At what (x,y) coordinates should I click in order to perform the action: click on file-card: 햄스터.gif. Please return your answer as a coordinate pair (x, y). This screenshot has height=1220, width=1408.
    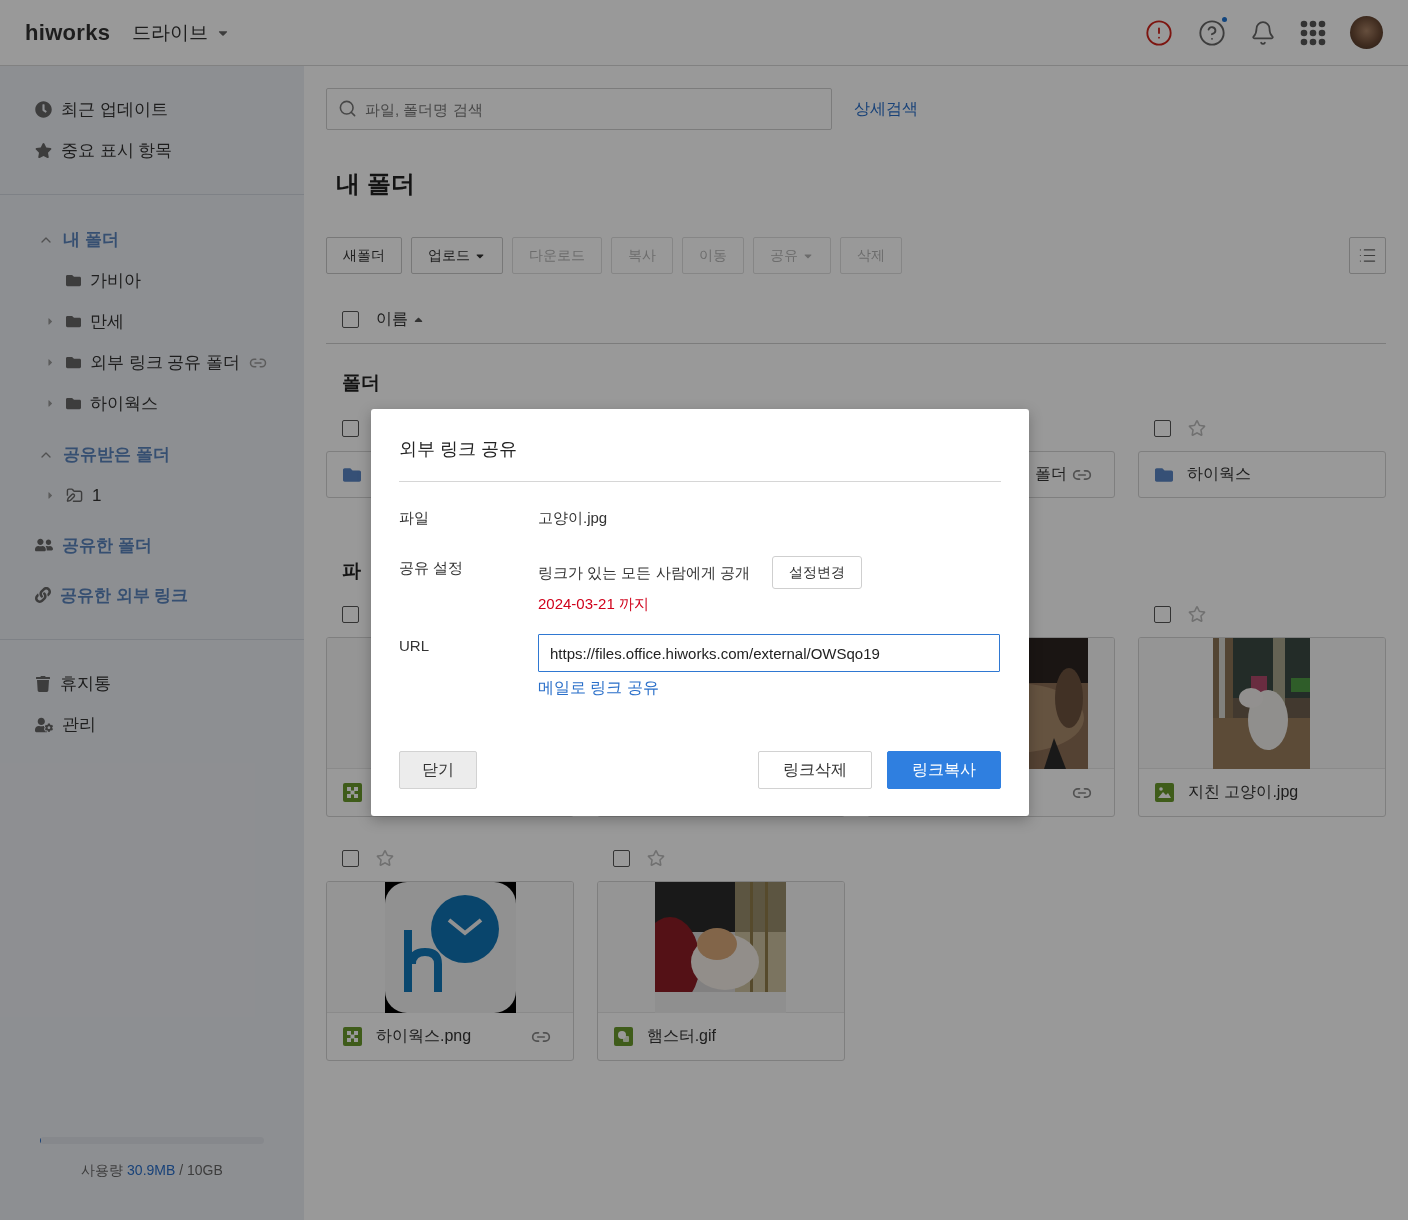
    Looking at the image, I should click on (720, 971).